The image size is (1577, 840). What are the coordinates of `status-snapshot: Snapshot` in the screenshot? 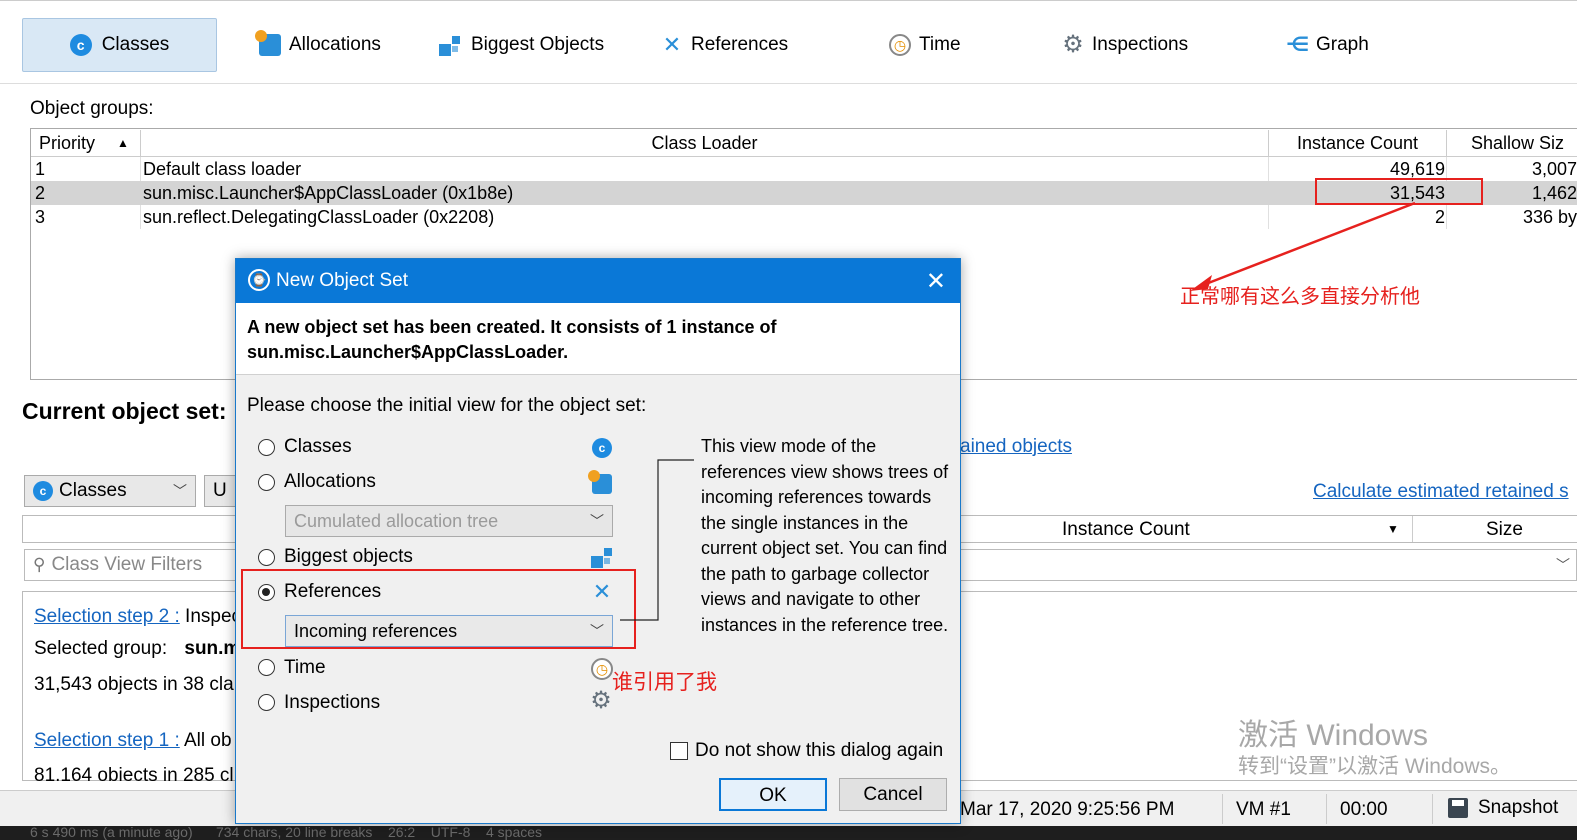 It's located at (1503, 808).